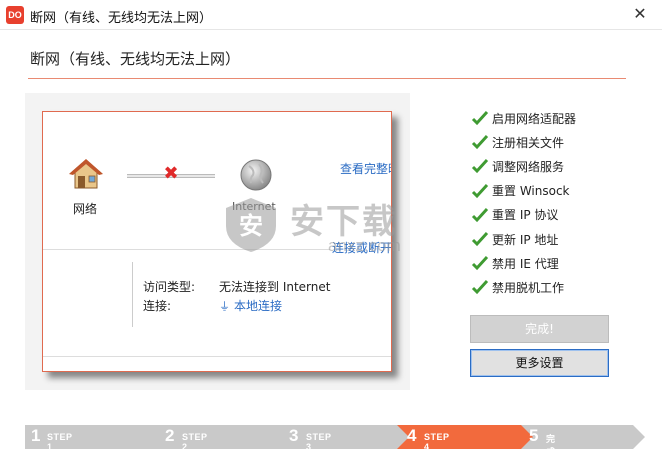 The height and width of the screenshot is (459, 662). Describe the element at coordinates (15, 15) in the screenshot. I see `app-icon: DO` at that location.